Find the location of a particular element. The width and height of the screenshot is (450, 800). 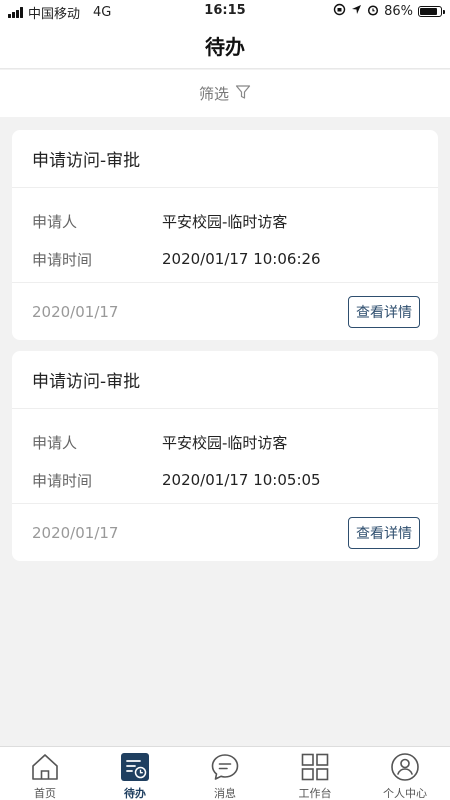

filter-bar: 筛选 is located at coordinates (225, 93).